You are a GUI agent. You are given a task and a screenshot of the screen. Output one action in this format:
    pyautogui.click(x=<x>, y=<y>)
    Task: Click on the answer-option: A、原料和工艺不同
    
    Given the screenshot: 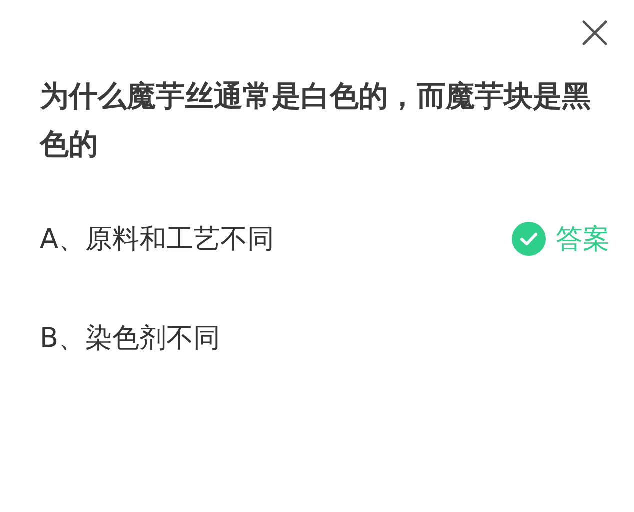 What is the action you would take?
    pyautogui.click(x=157, y=239)
    